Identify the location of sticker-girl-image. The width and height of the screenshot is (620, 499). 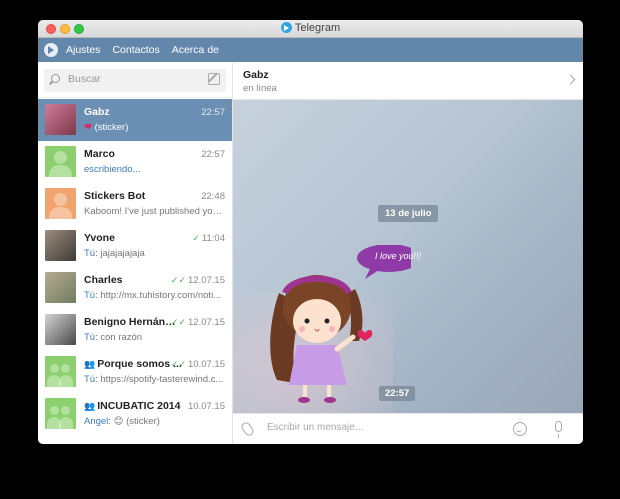
(336, 325).